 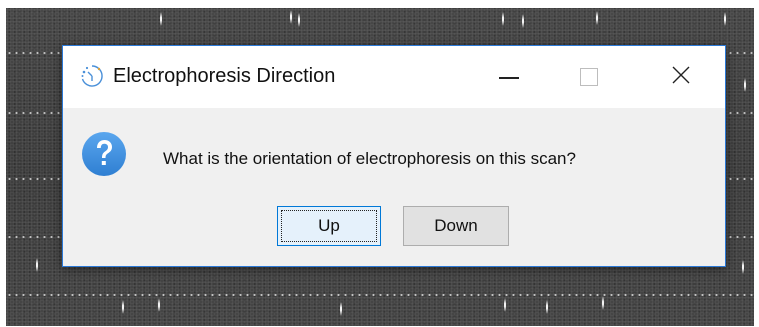 I want to click on maximize-icon, so click(x=589, y=77).